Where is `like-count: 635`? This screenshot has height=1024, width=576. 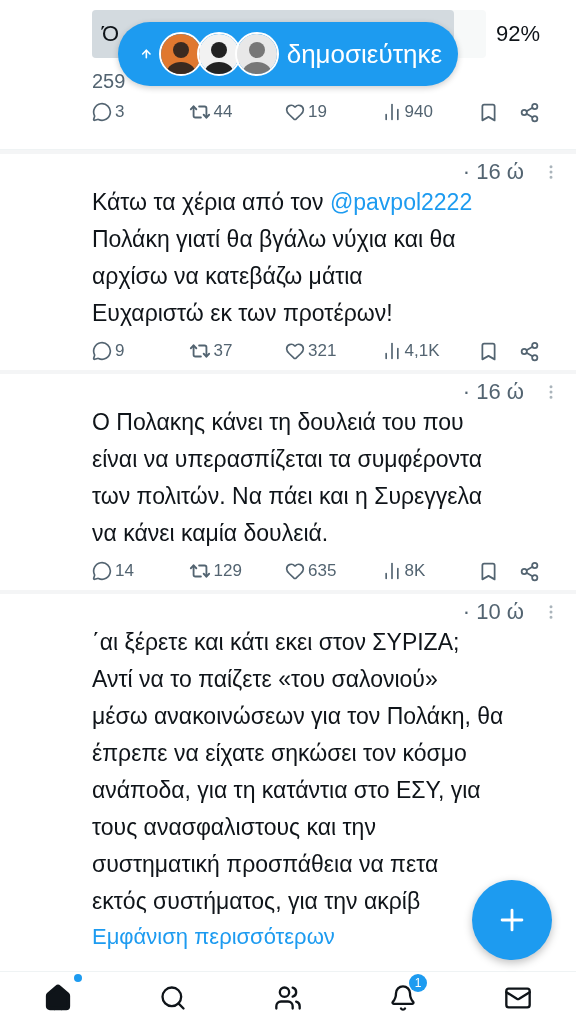 like-count: 635 is located at coordinates (320, 571).